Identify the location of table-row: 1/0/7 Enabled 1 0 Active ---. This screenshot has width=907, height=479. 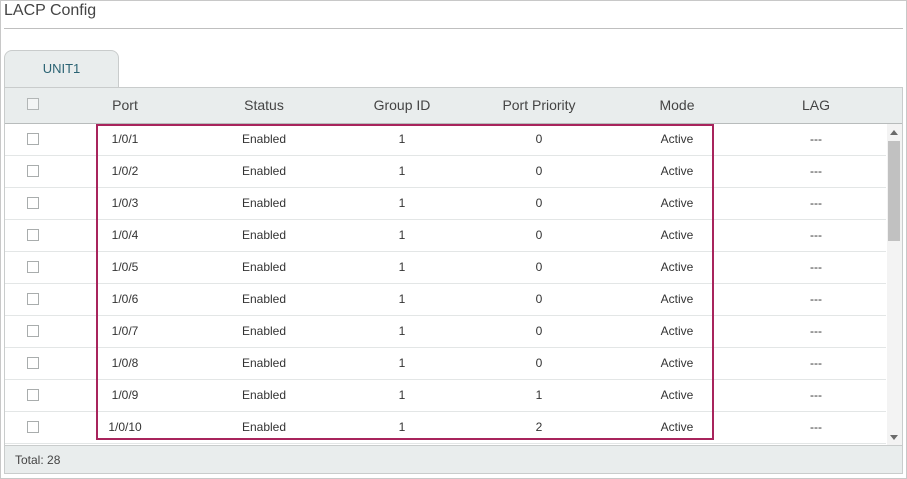
(445, 332).